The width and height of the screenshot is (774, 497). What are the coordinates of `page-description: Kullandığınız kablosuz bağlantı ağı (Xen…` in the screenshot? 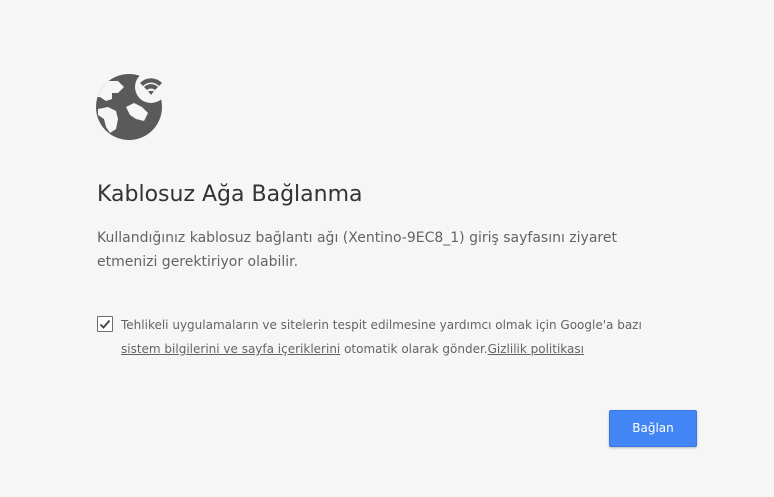 It's located at (357, 250).